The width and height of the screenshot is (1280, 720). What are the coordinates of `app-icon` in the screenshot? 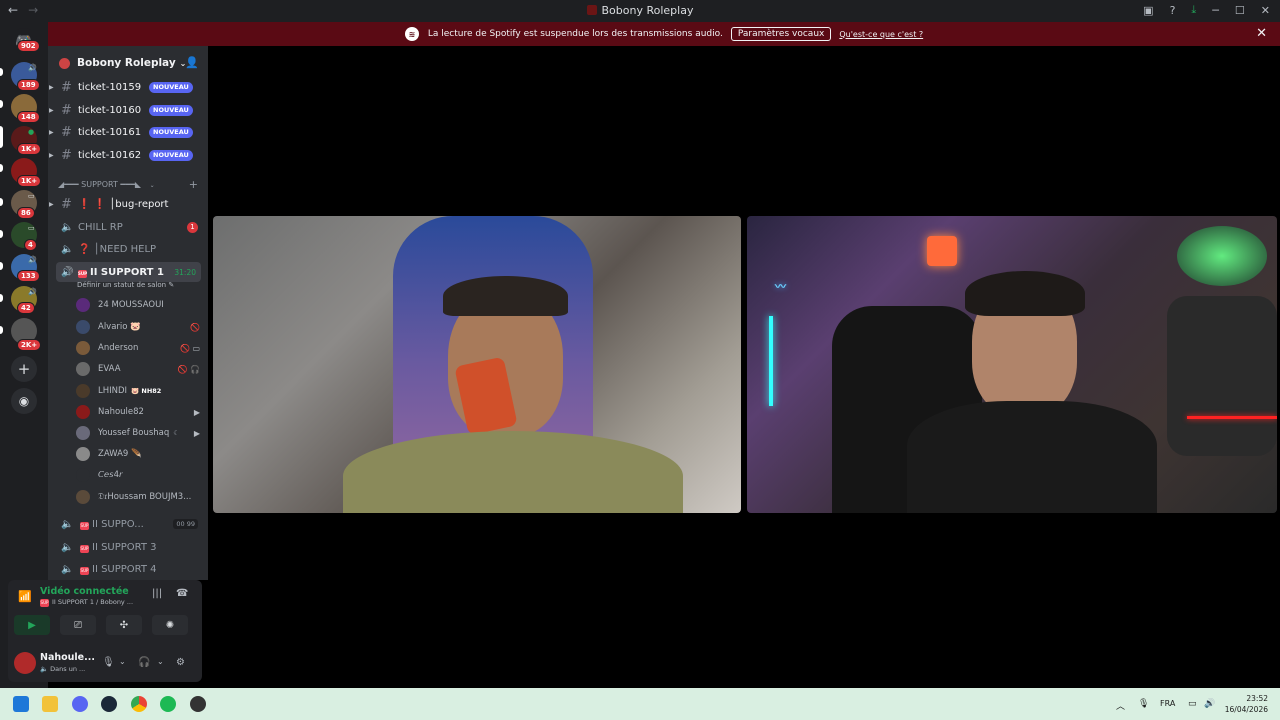 It's located at (198, 704).